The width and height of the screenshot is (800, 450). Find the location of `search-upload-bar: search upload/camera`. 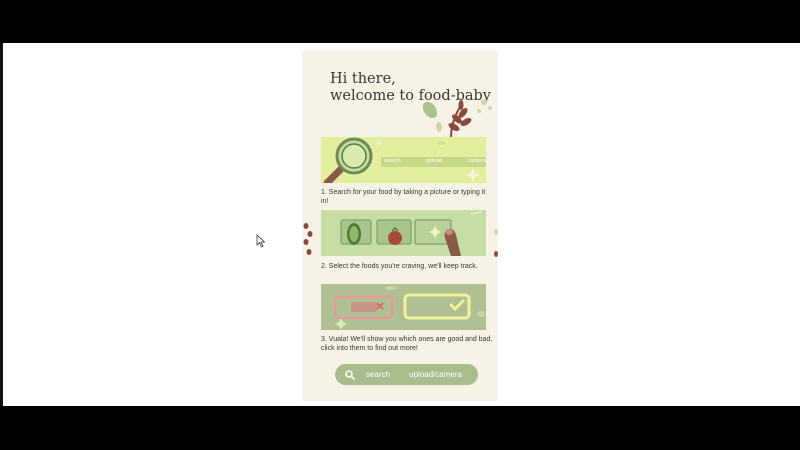

search-upload-bar: search upload/camera is located at coordinates (406, 374).